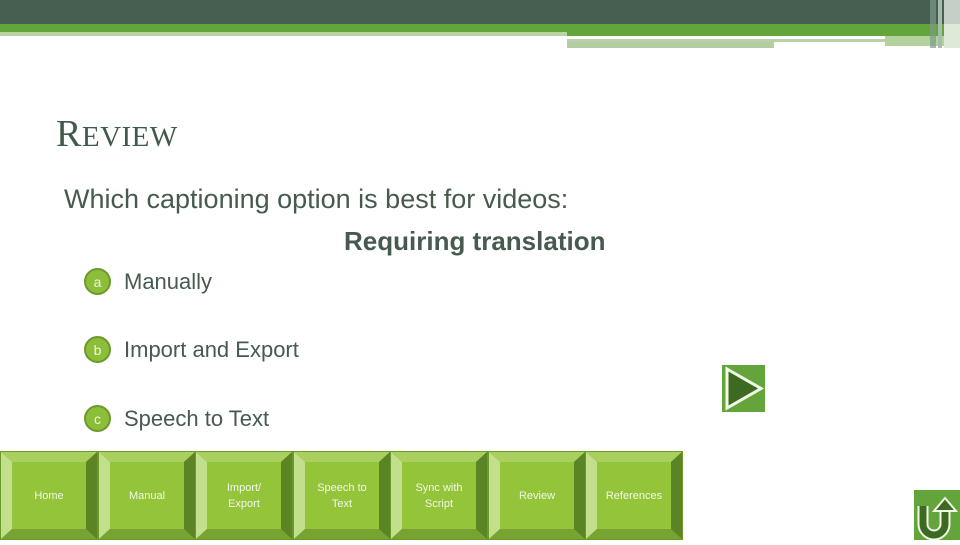 The height and width of the screenshot is (545, 960). I want to click on nav-button-label: References, so click(634, 495).